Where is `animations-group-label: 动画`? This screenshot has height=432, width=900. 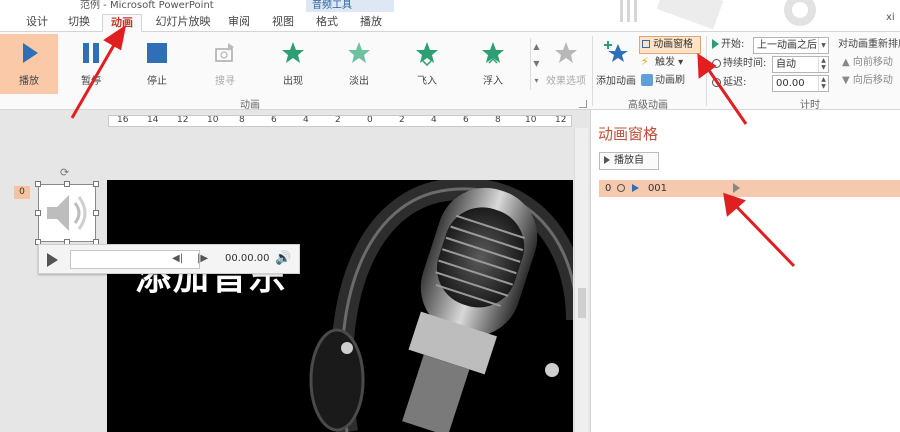
animations-group-label: 动画 is located at coordinates (250, 105).